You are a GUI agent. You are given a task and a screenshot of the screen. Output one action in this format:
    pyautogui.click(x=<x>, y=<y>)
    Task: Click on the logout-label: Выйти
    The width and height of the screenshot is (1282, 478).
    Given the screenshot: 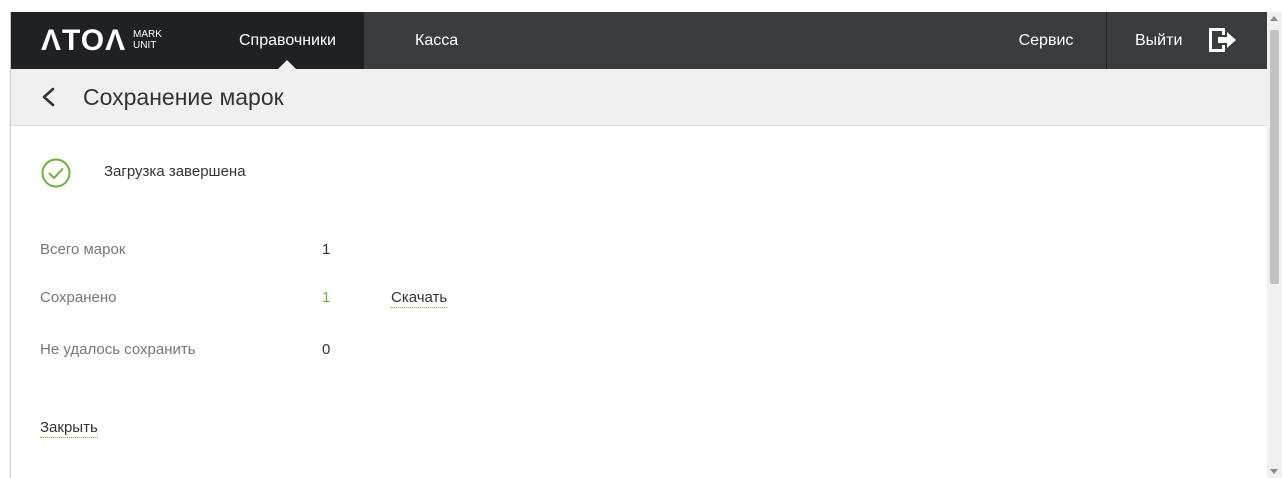 What is the action you would take?
    pyautogui.click(x=1159, y=40)
    